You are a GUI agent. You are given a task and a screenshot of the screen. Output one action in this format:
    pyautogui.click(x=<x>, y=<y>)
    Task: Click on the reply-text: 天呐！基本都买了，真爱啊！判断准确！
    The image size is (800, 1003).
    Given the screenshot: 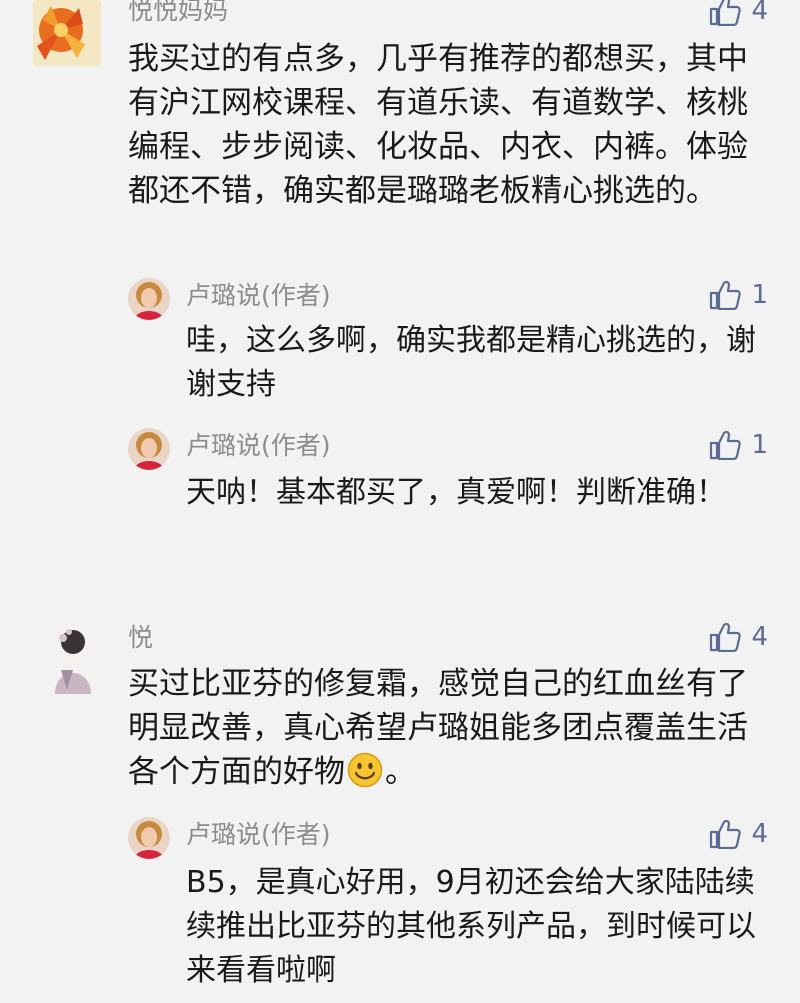 What is the action you would take?
    pyautogui.click(x=456, y=492)
    